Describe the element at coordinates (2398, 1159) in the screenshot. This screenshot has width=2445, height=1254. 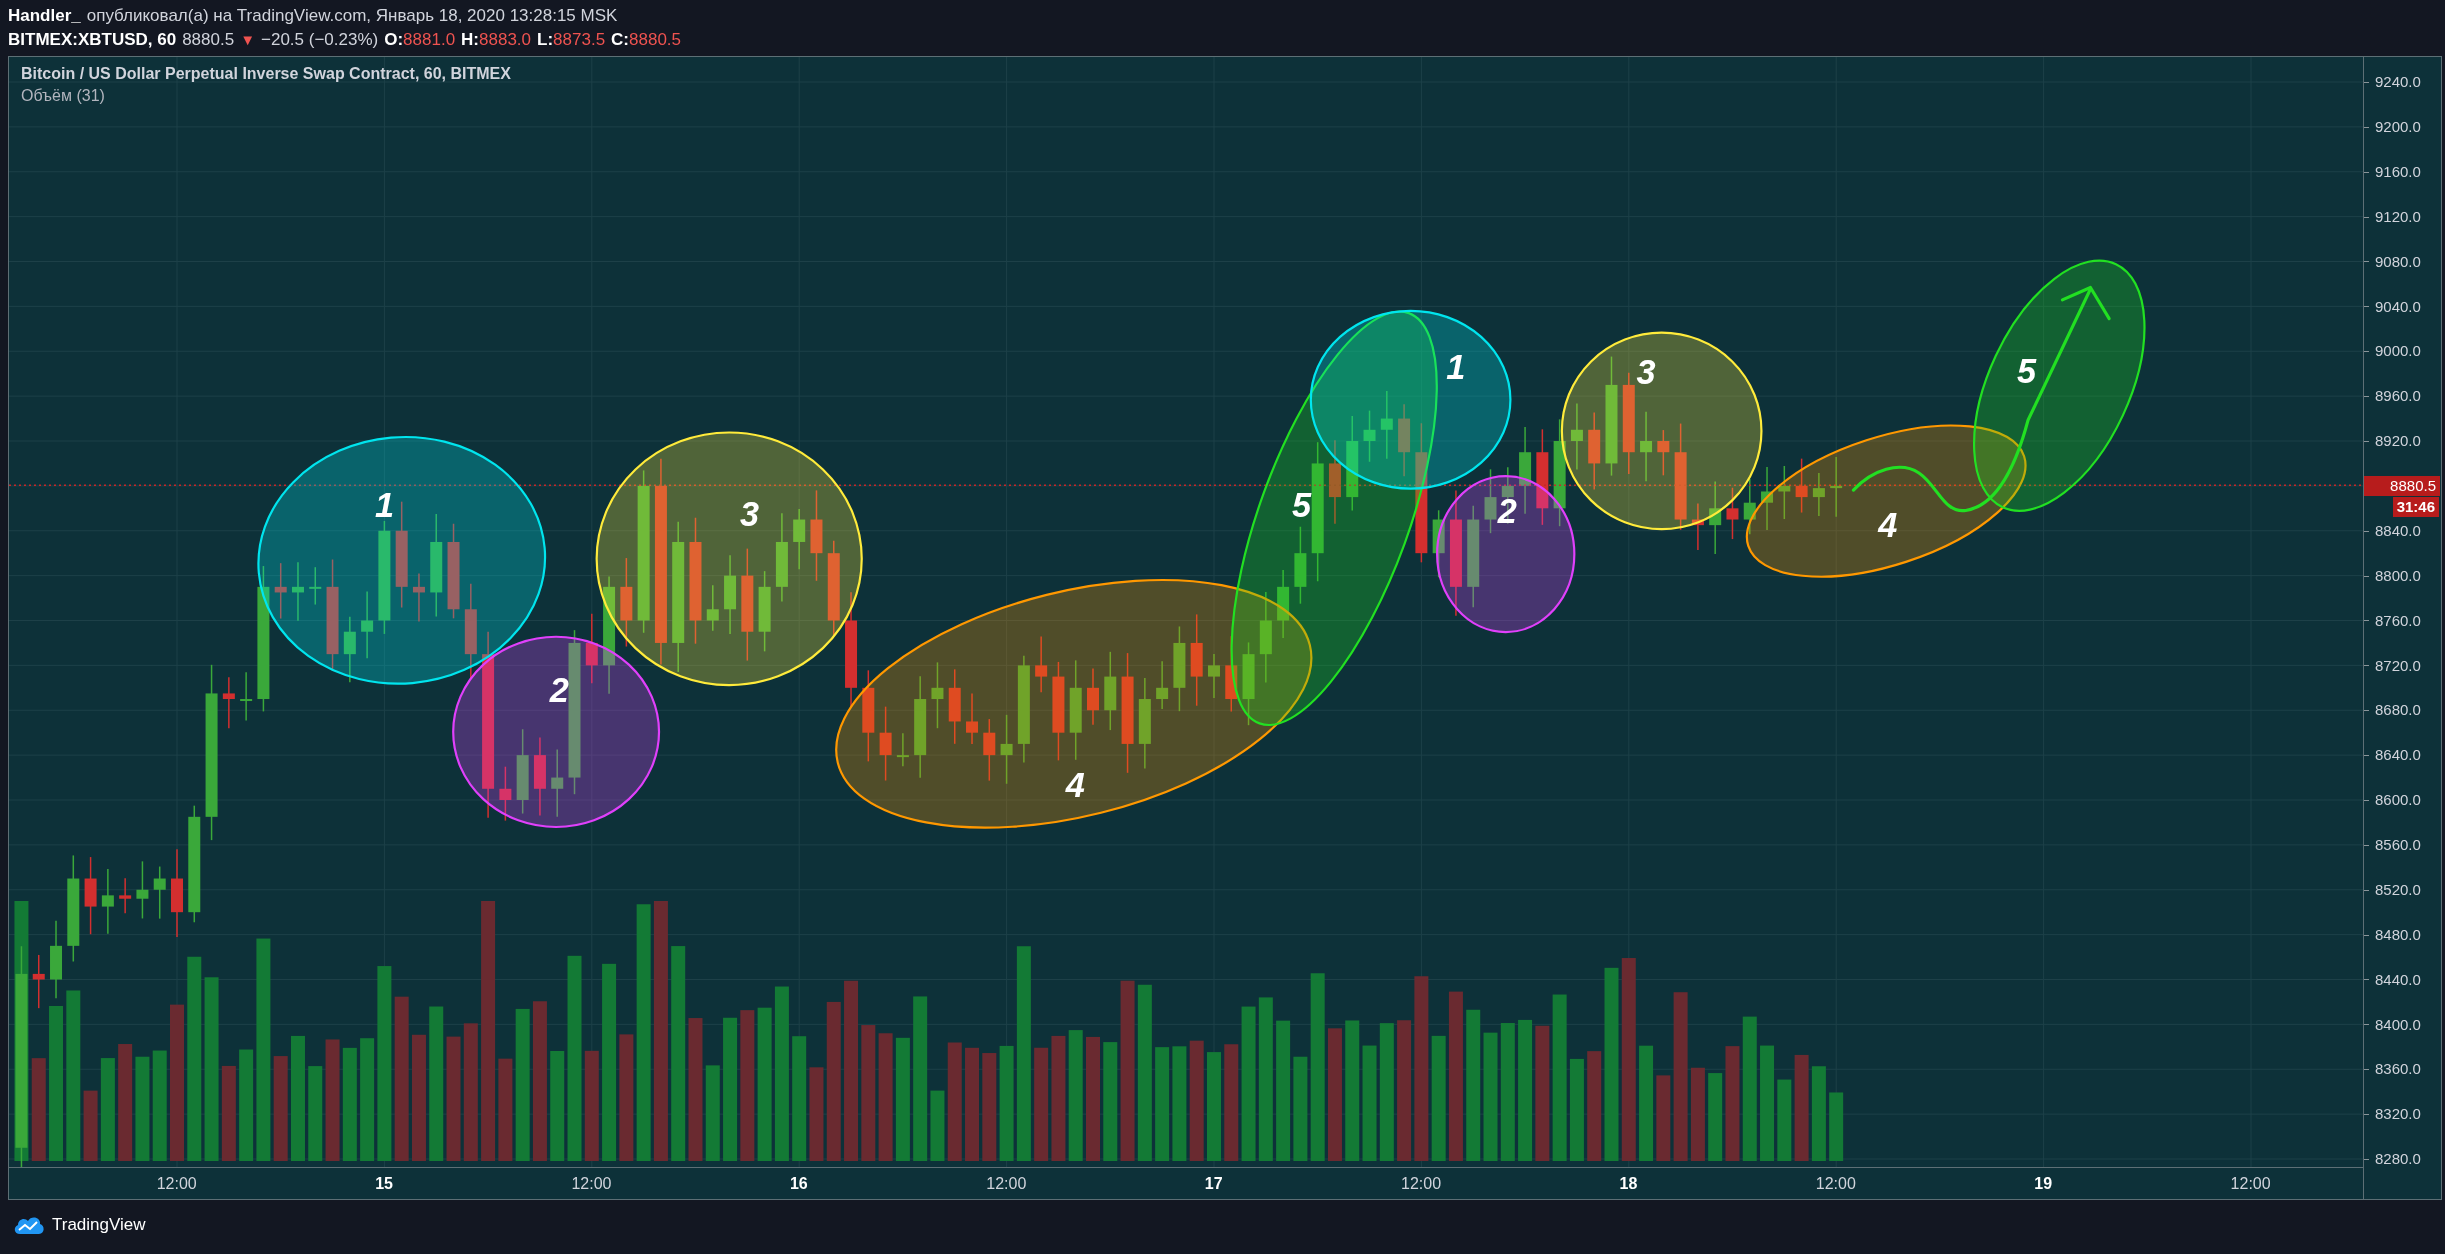
I see `price-tick-label: 8280.0` at that location.